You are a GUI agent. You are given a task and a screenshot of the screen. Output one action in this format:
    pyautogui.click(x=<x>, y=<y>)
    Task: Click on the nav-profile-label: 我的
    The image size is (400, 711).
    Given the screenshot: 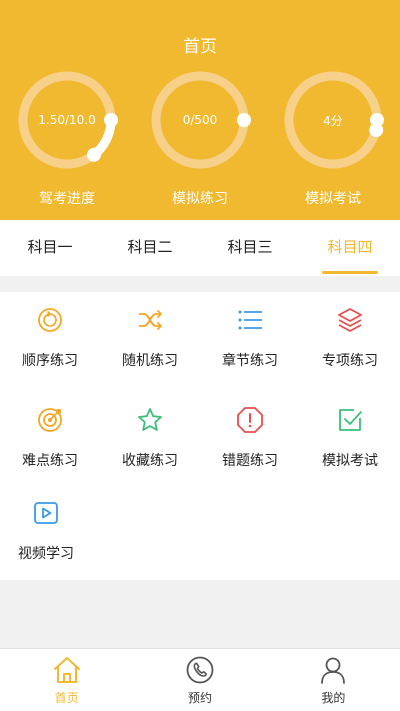 What is the action you would take?
    pyautogui.click(x=333, y=698)
    